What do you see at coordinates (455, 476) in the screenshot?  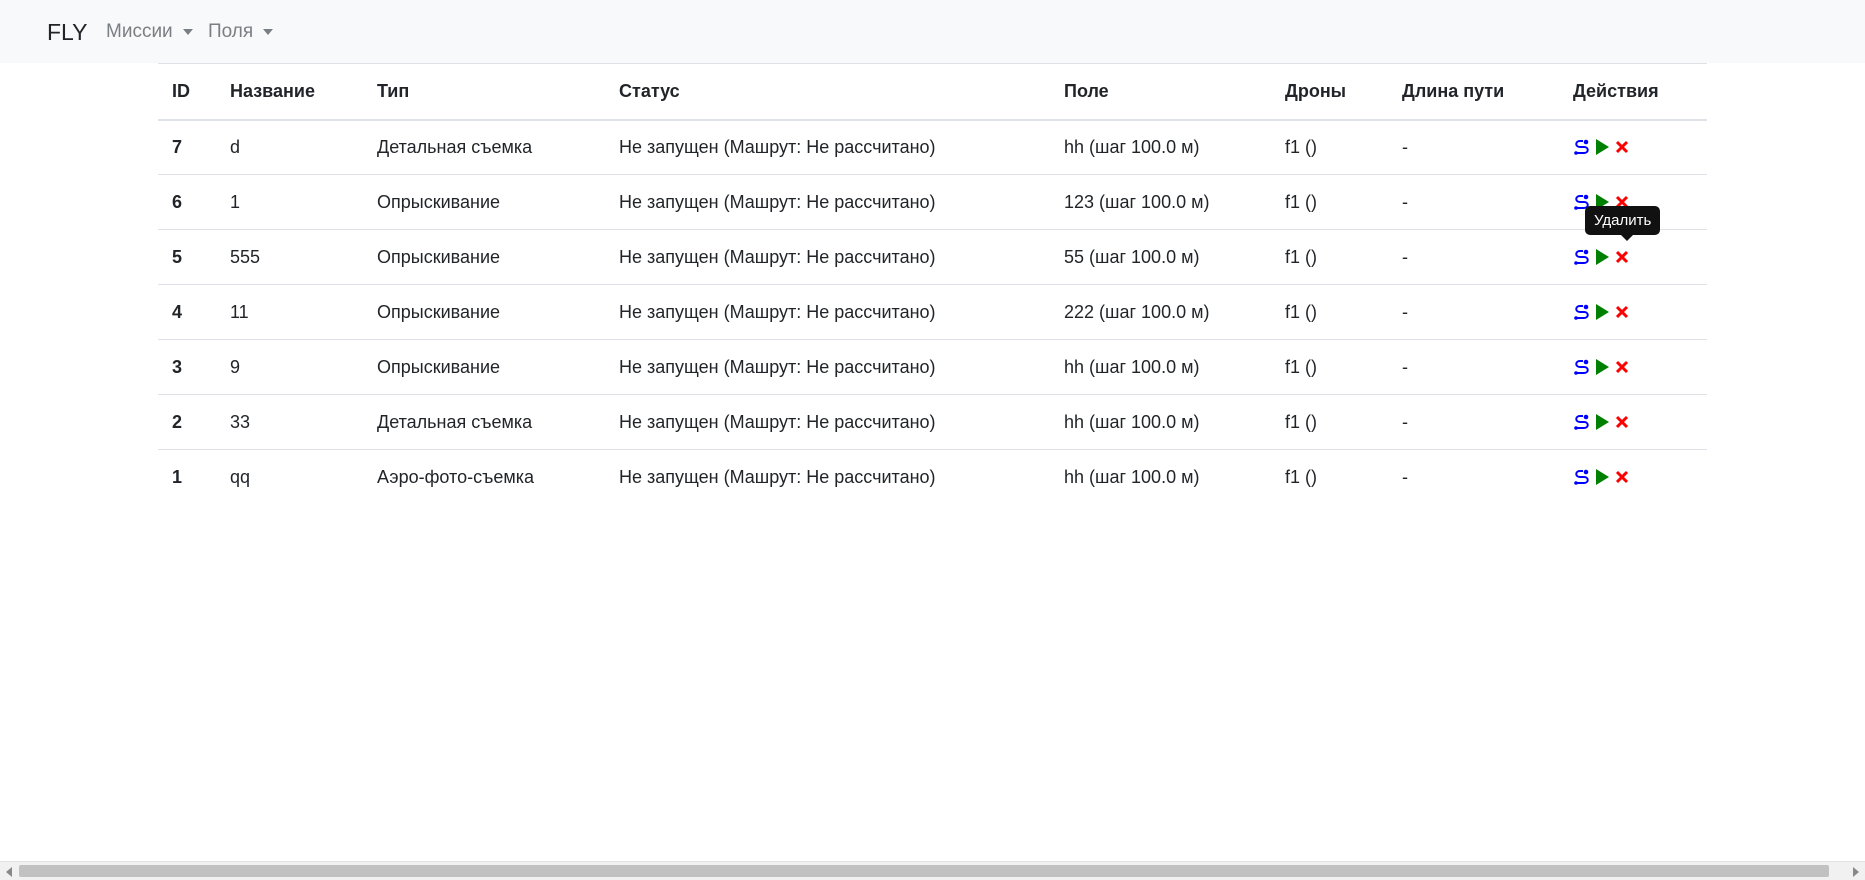 I see `cell-type: Аэро-фото-съемка` at bounding box center [455, 476].